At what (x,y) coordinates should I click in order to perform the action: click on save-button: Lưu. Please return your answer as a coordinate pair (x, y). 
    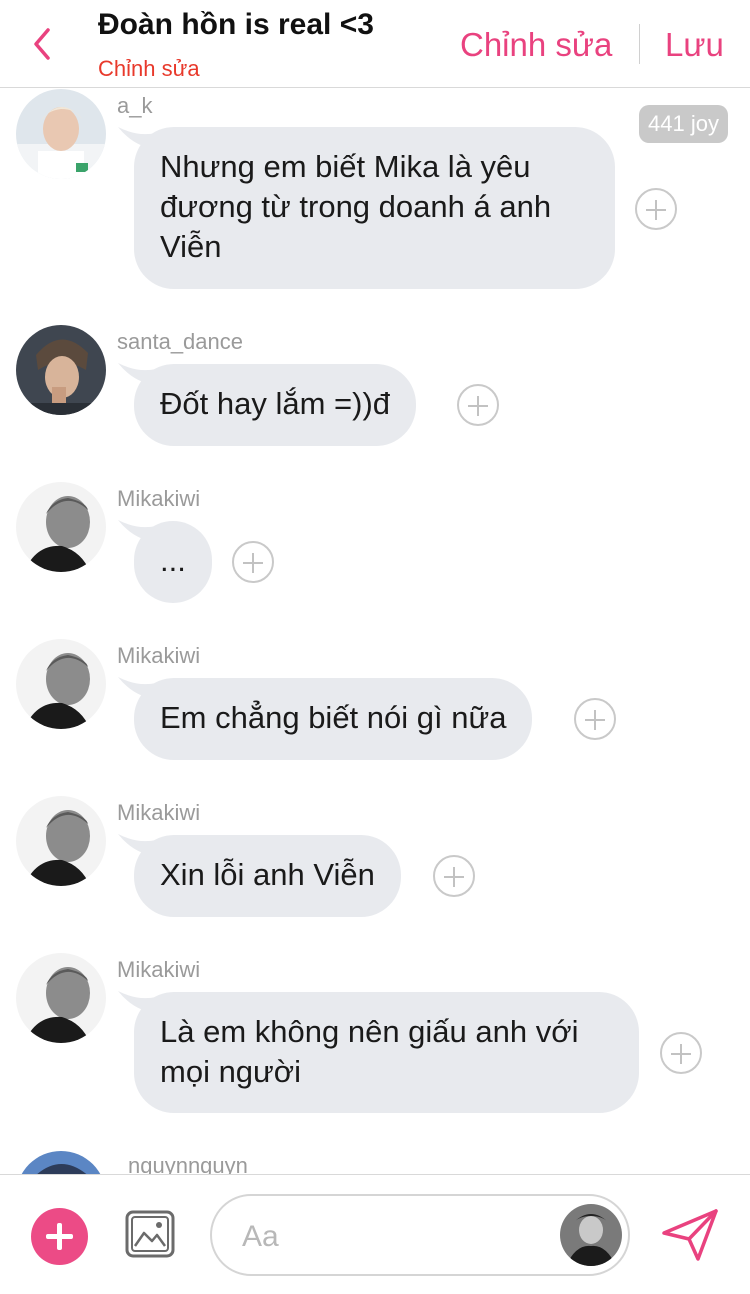
    Looking at the image, I should click on (694, 45).